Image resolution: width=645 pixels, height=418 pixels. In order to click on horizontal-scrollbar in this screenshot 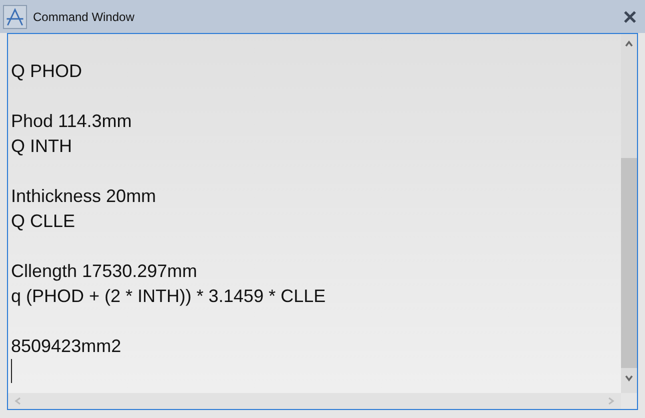, I will do `click(314, 401)`.